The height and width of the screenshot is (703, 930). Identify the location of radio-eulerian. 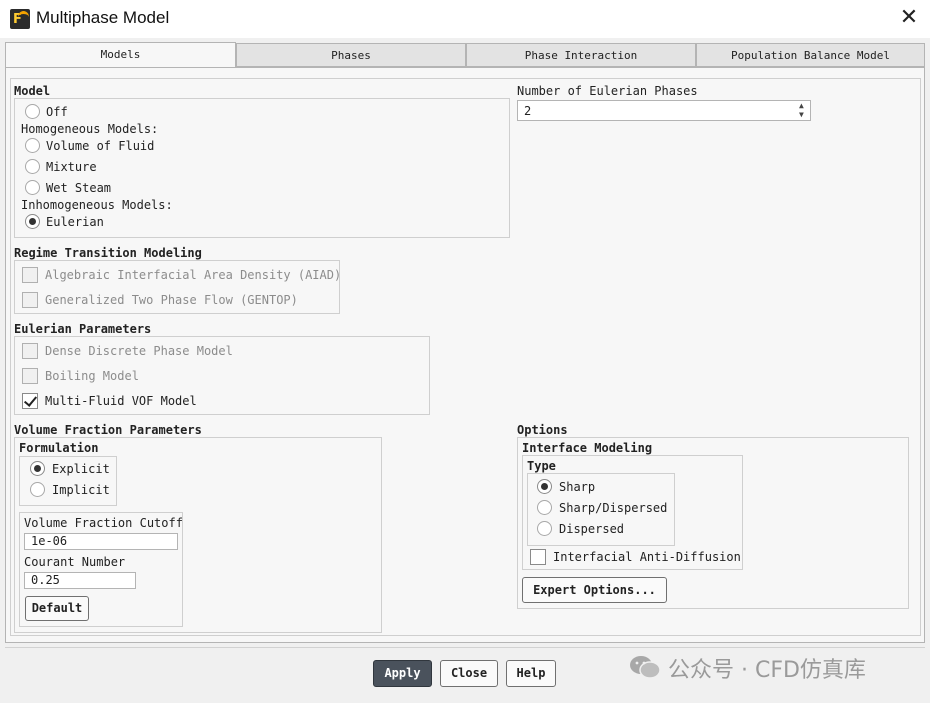
(32, 221).